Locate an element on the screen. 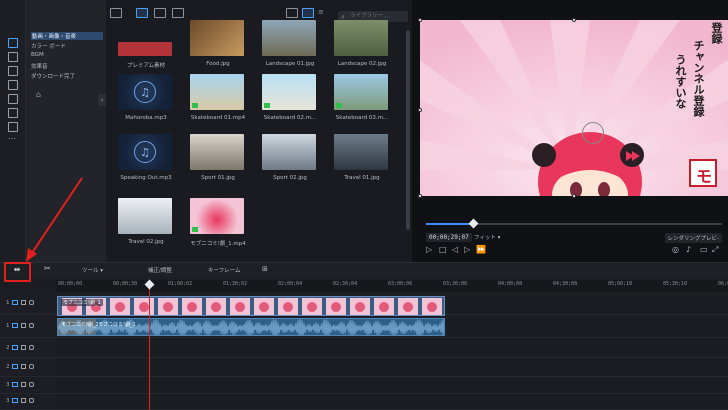 The height and width of the screenshot is (410, 728). highlight-box is located at coordinates (17, 272).